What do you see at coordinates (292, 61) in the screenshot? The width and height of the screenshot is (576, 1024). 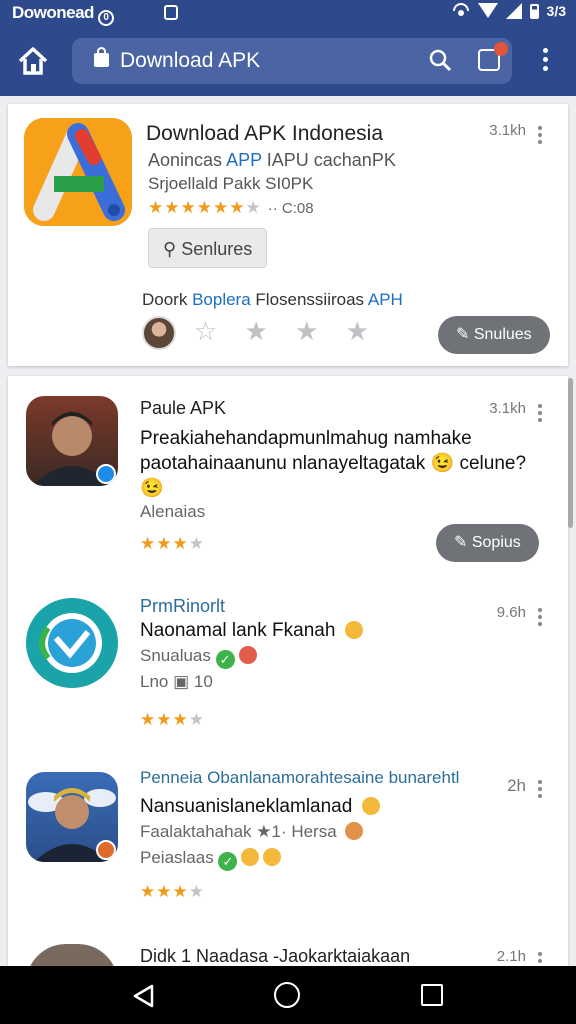 I see `address-bar: Download APK` at bounding box center [292, 61].